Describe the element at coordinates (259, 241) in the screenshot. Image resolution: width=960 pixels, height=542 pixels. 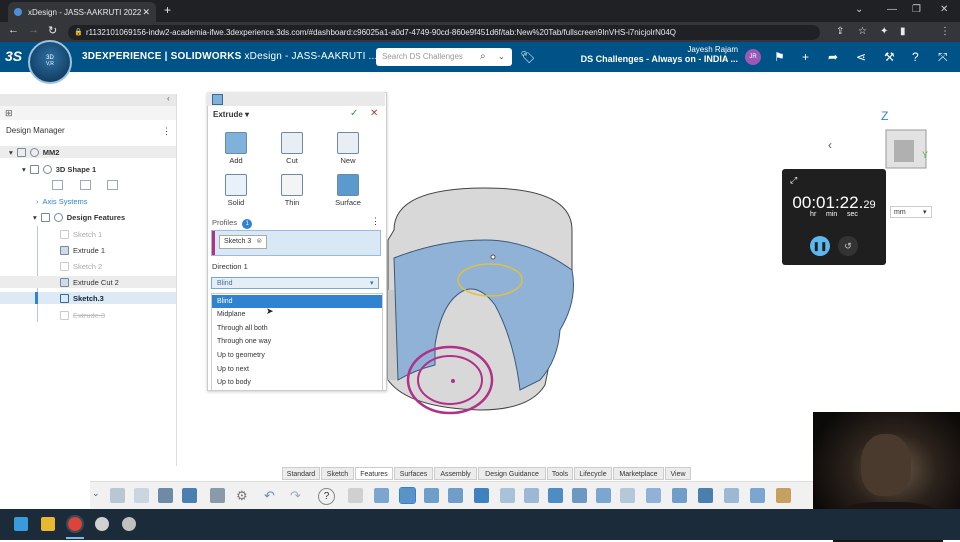
I see `remove-chip-icon: ⊗` at that location.